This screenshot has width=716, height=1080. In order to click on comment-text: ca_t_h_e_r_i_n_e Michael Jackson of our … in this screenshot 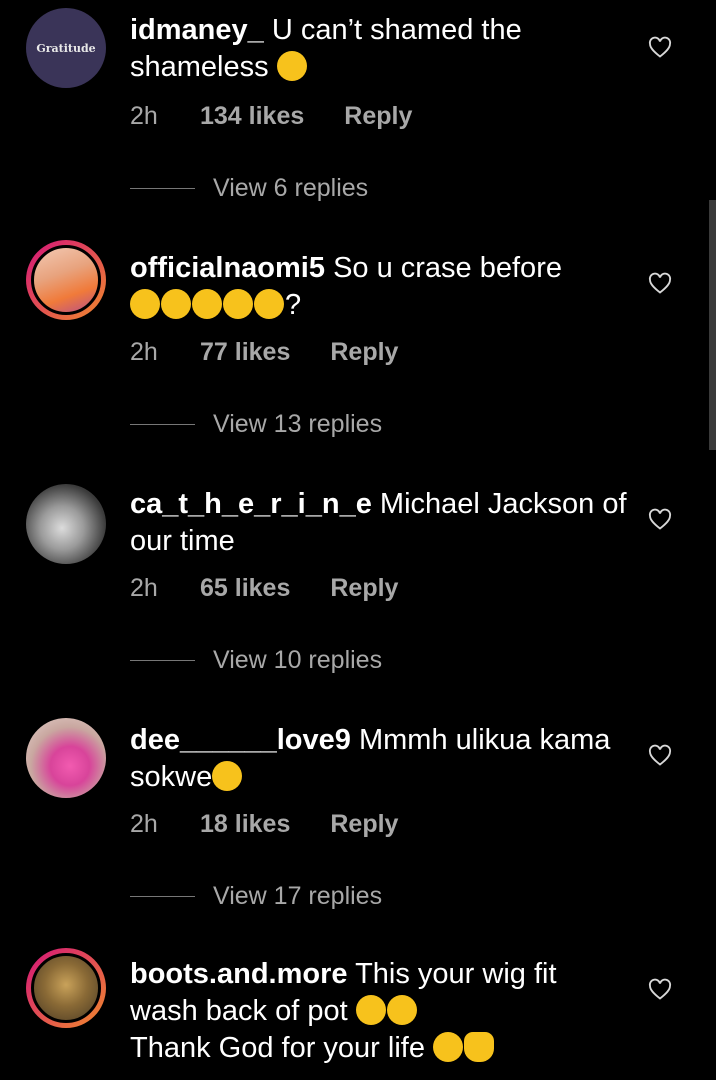, I will do `click(380, 523)`.